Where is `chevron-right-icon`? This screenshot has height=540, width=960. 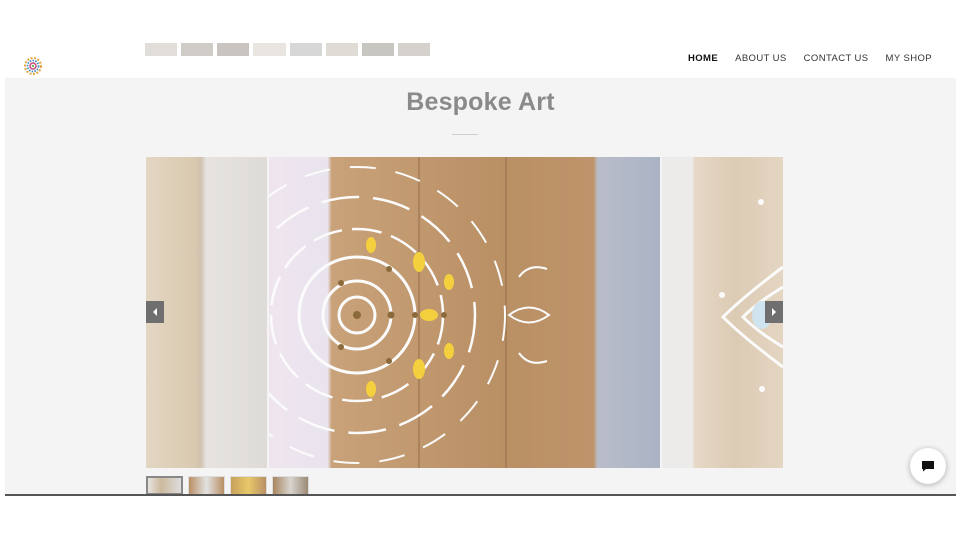
chevron-right-icon is located at coordinates (774, 312).